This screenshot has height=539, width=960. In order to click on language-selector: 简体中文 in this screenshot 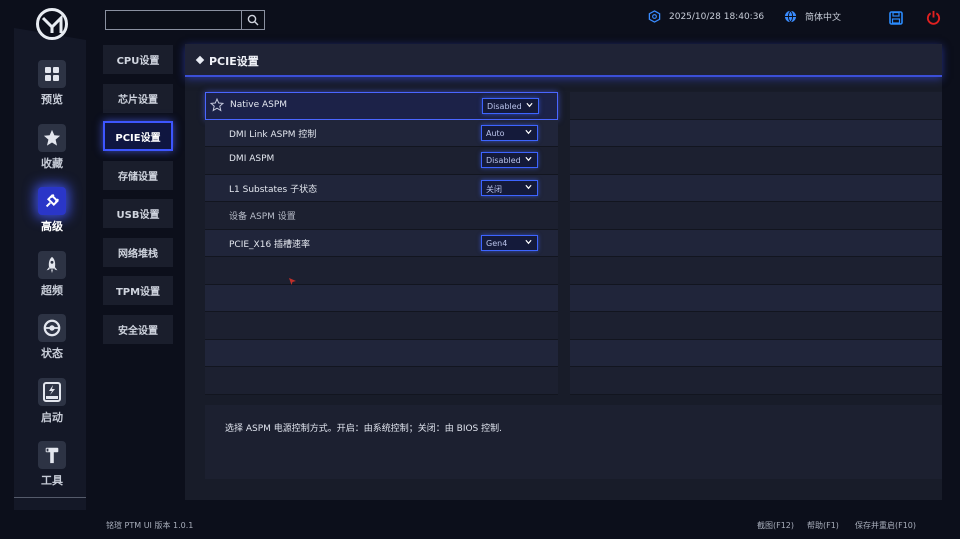, I will do `click(812, 16)`.